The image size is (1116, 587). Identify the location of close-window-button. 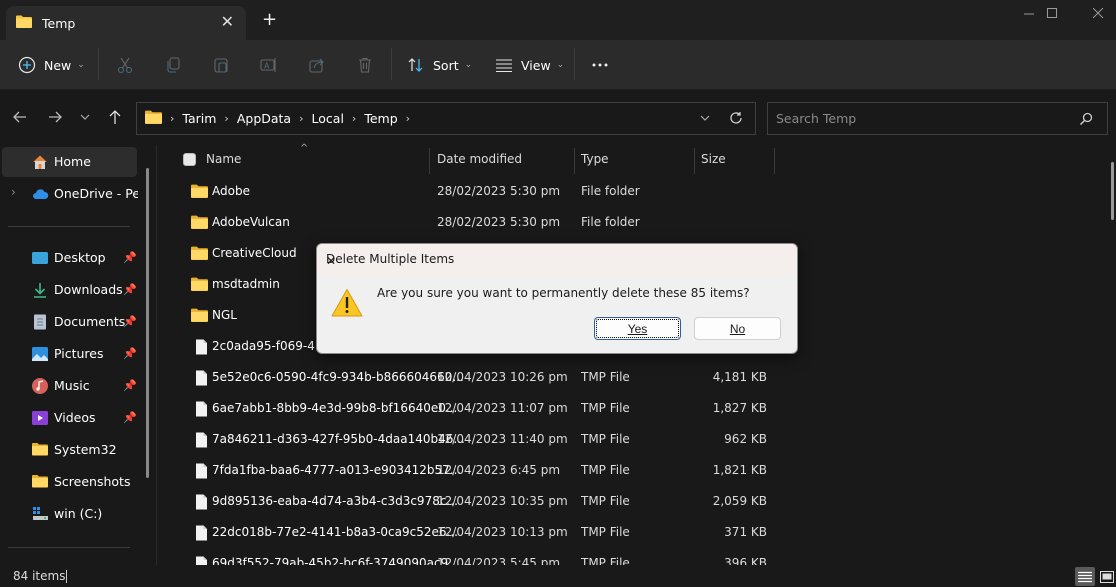
(1095, 13).